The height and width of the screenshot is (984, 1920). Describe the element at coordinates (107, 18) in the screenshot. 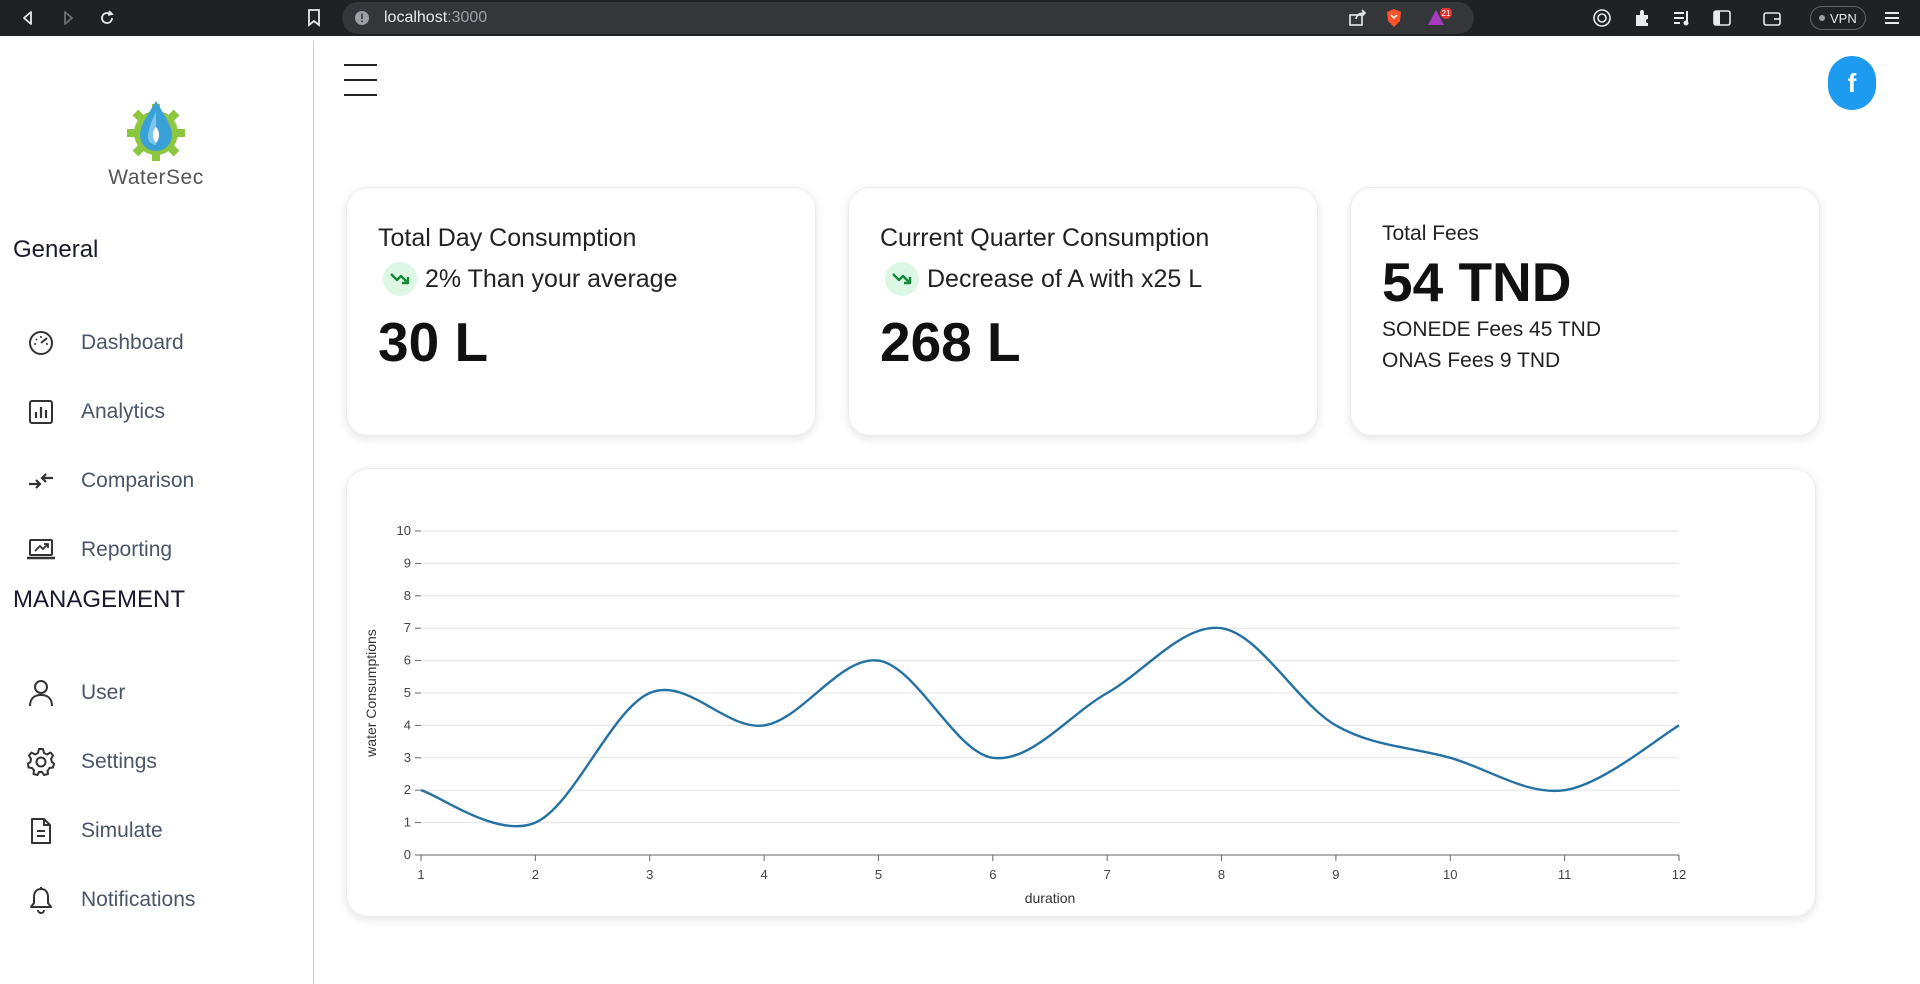

I see `reload-icon` at that location.